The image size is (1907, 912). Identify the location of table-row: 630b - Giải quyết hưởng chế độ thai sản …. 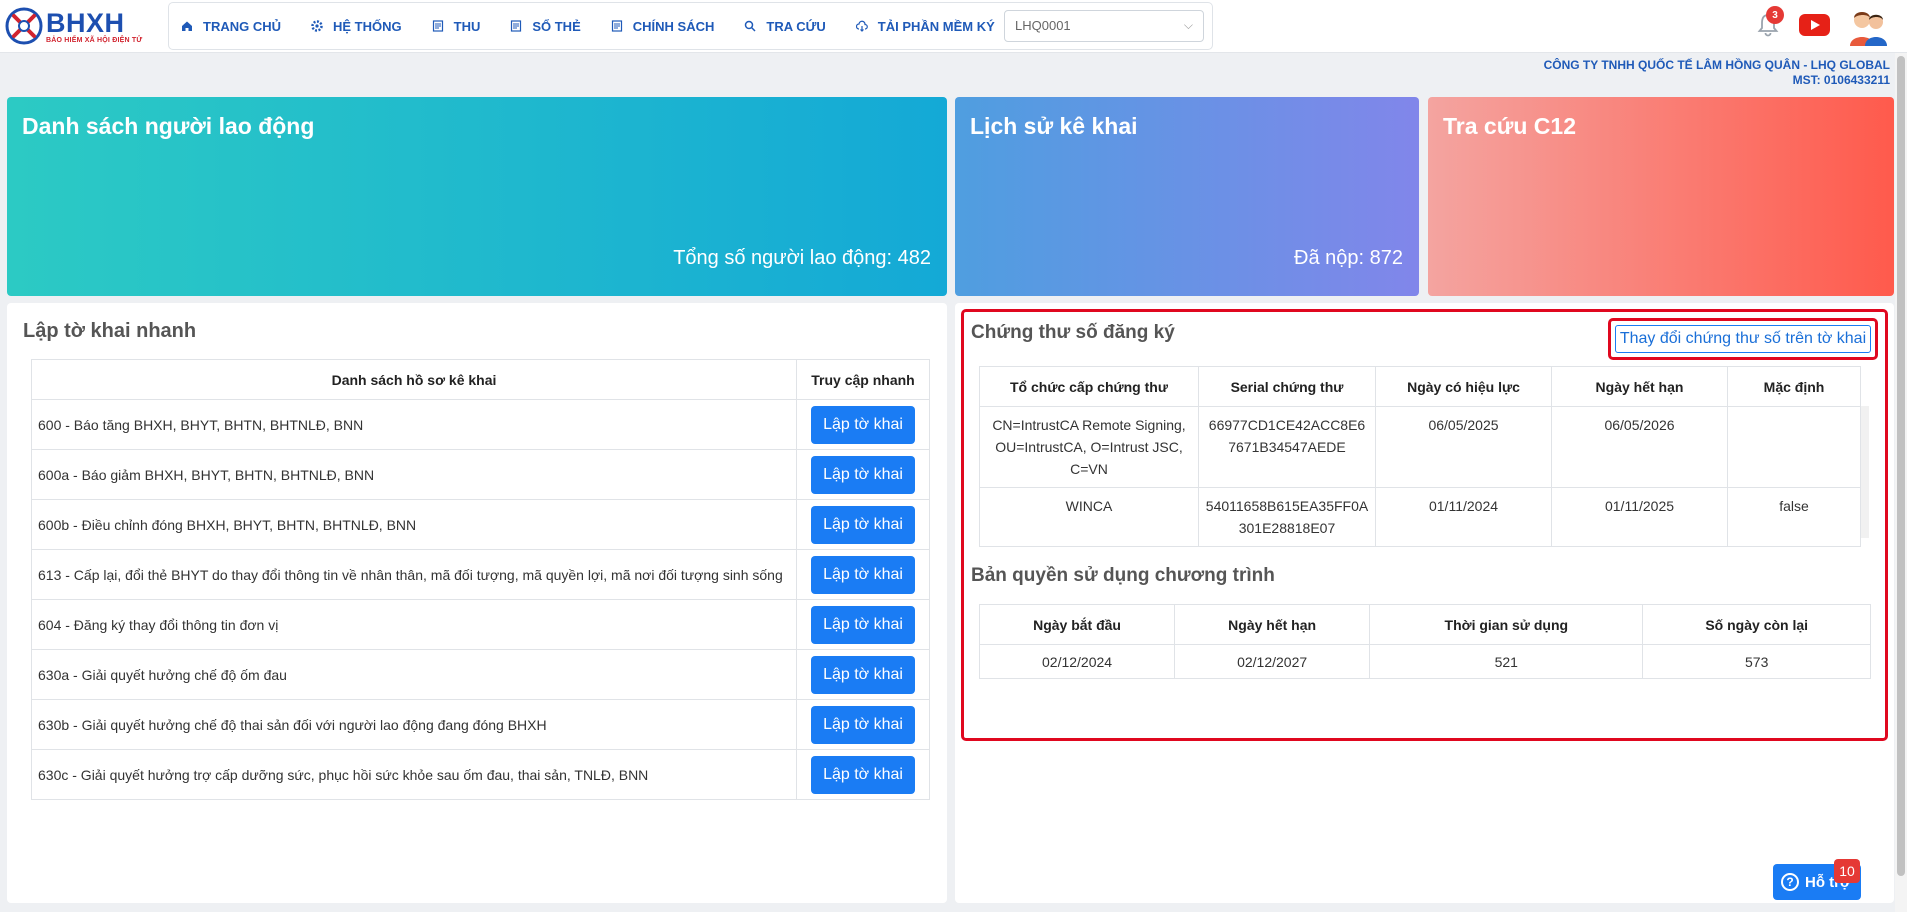
(480, 724).